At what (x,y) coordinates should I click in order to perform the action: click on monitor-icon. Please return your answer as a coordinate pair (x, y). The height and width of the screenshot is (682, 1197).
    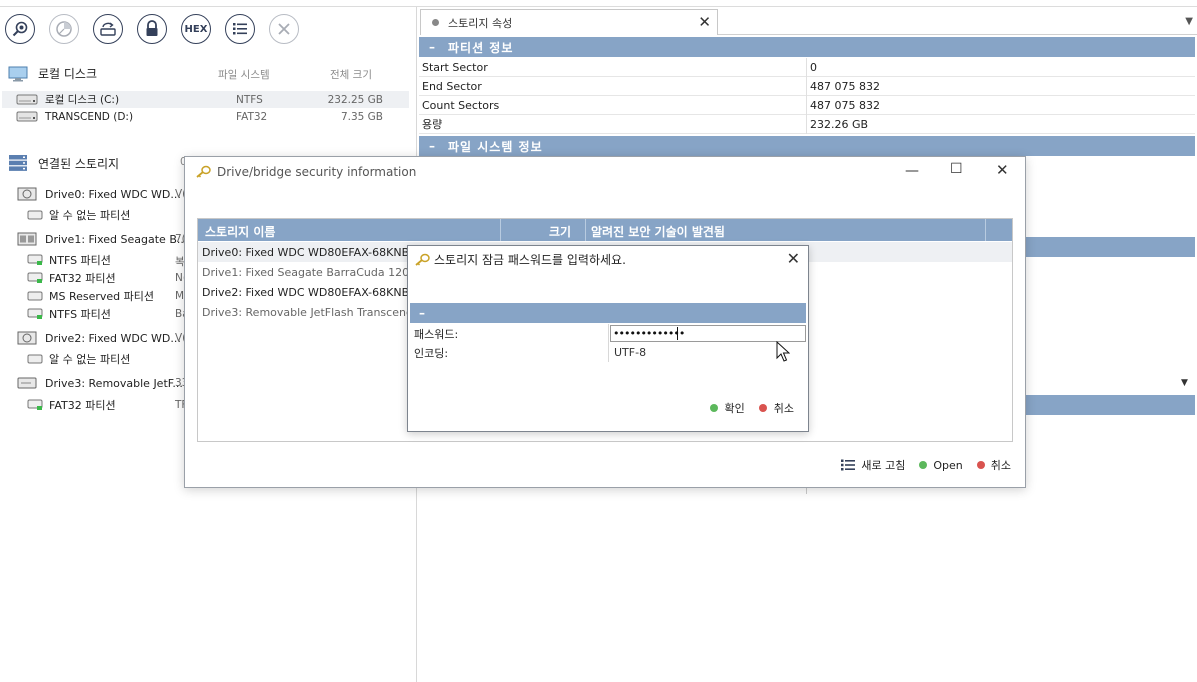
    Looking at the image, I should click on (18, 73).